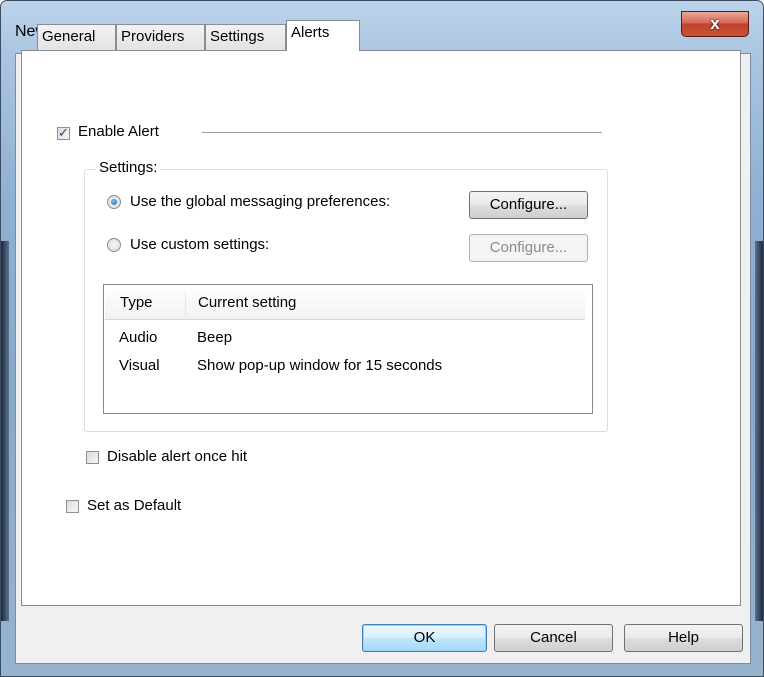 This screenshot has width=764, height=677. I want to click on set-as-default-checkbox, so click(72, 506).